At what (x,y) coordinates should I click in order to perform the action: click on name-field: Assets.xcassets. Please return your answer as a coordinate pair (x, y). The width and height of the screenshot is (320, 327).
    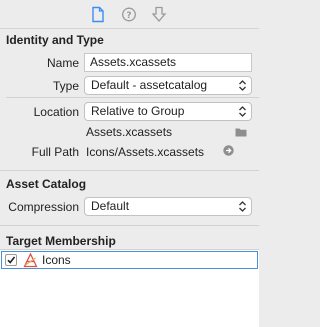
    Looking at the image, I should click on (168, 62).